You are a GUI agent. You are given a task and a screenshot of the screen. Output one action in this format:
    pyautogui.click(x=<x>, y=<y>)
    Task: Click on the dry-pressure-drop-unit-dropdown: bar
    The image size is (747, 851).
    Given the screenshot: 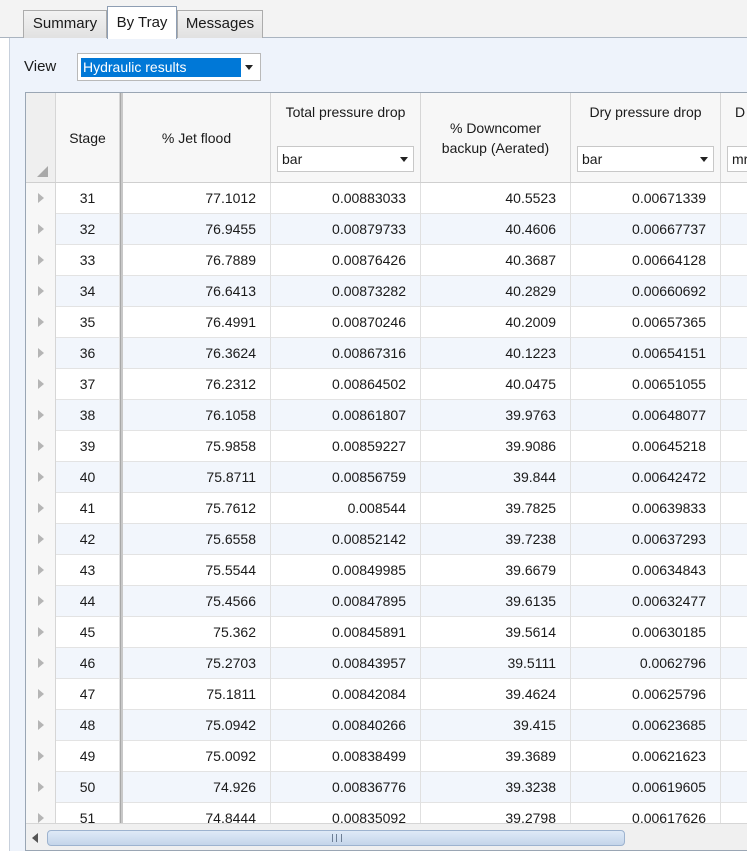 What is the action you would take?
    pyautogui.click(x=645, y=159)
    